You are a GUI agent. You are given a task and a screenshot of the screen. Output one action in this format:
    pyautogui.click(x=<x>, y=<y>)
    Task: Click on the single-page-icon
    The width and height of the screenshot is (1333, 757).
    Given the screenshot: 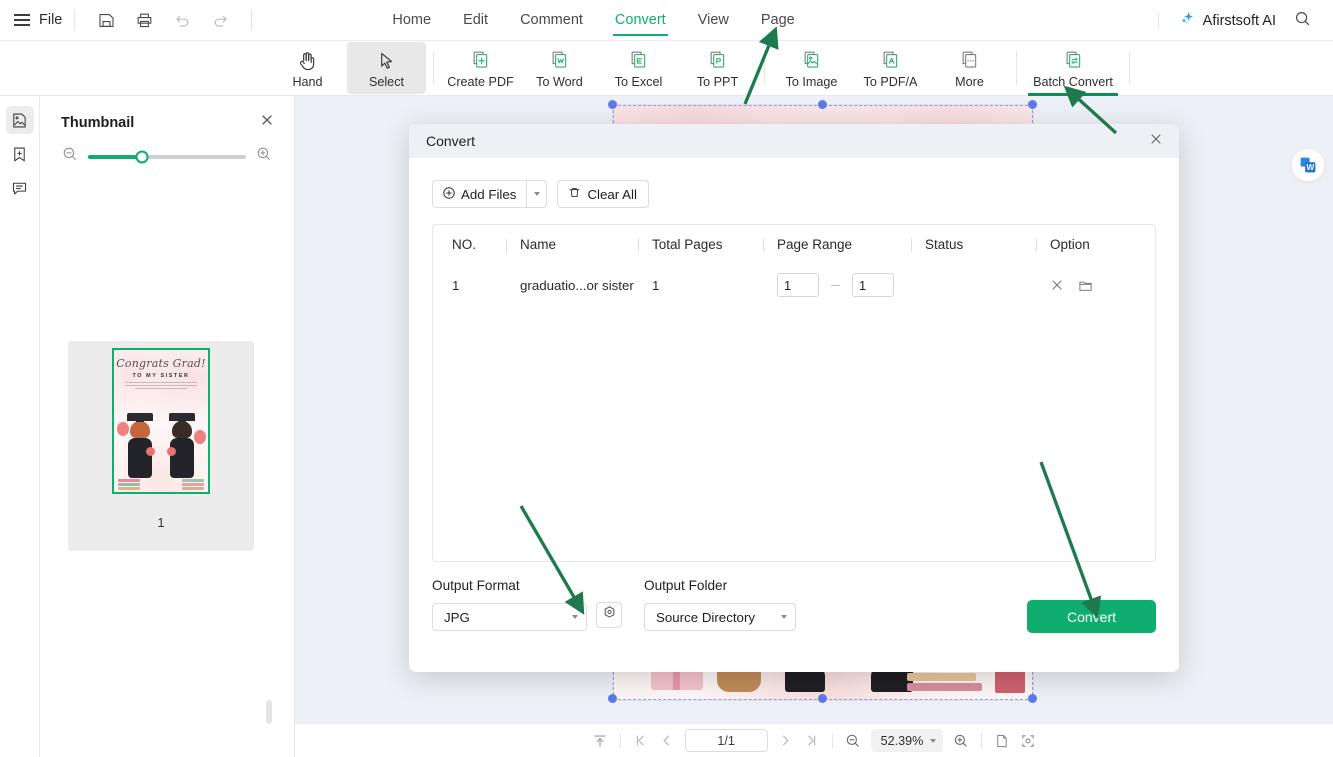 What is the action you would take?
    pyautogui.click(x=1002, y=741)
    